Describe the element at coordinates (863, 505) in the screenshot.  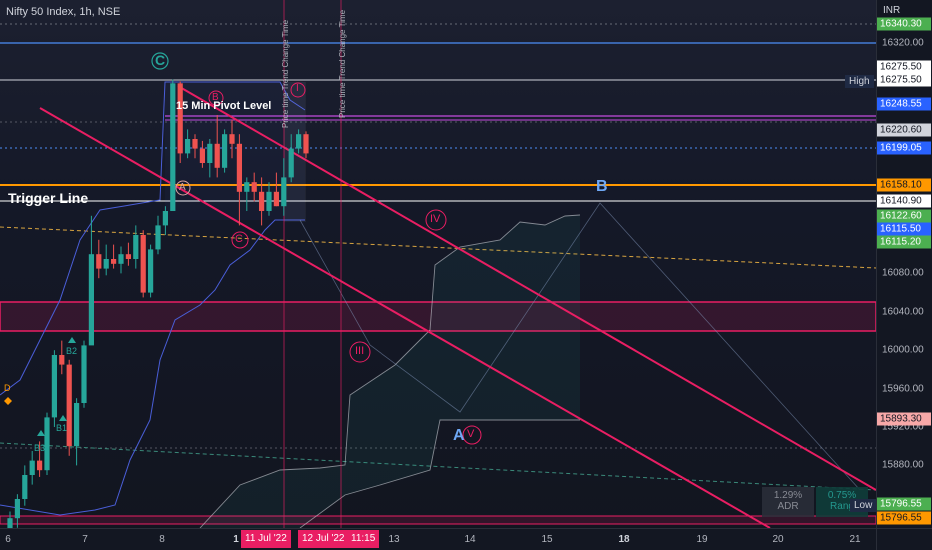
I see `low-tag: Low` at that location.